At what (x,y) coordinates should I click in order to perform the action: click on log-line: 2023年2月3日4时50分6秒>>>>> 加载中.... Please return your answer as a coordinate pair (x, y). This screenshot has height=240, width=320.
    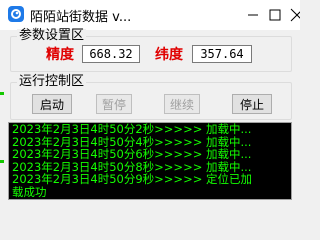
    Looking at the image, I should click on (132, 154).